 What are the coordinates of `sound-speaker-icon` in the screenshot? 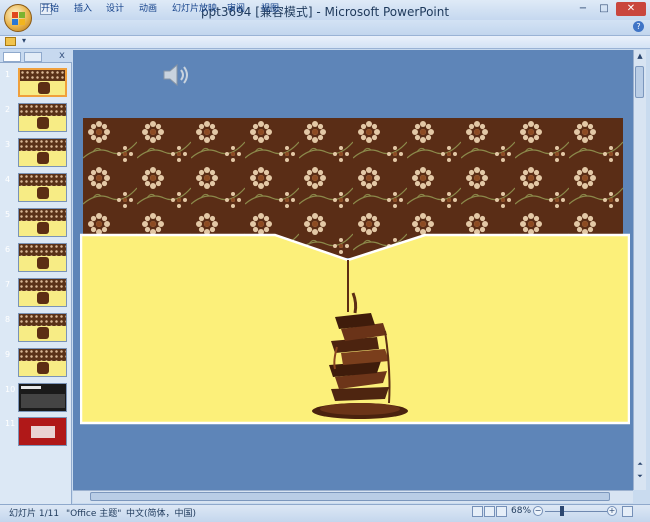 It's located at (177, 75).